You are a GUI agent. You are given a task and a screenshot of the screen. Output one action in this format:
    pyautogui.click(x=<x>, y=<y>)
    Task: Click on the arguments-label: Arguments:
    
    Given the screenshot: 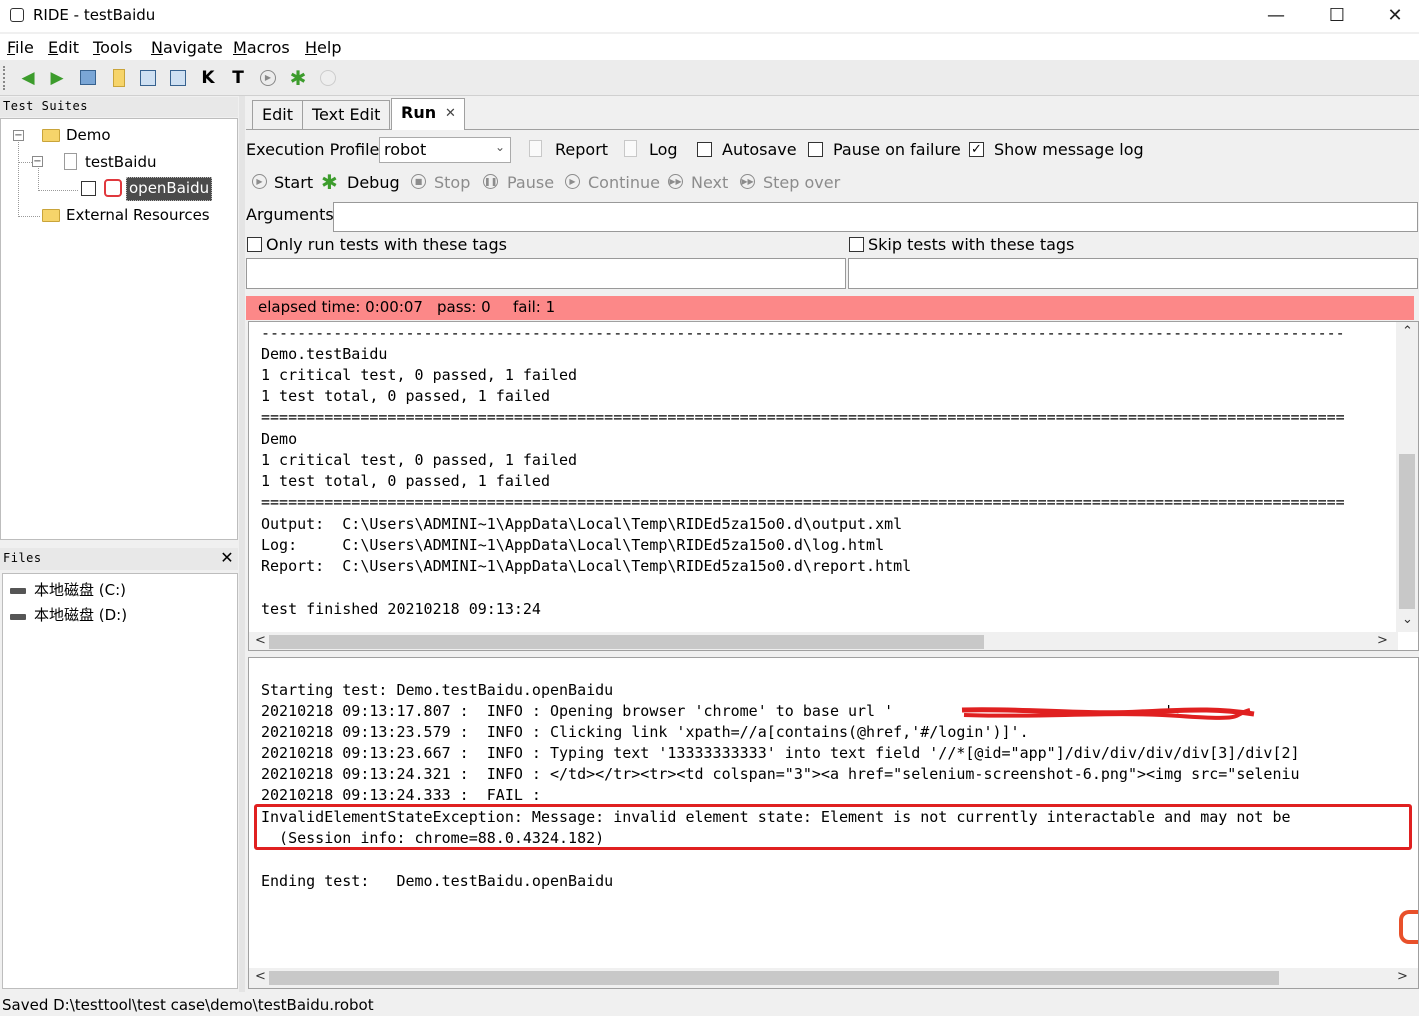 What is the action you would take?
    pyautogui.click(x=293, y=214)
    